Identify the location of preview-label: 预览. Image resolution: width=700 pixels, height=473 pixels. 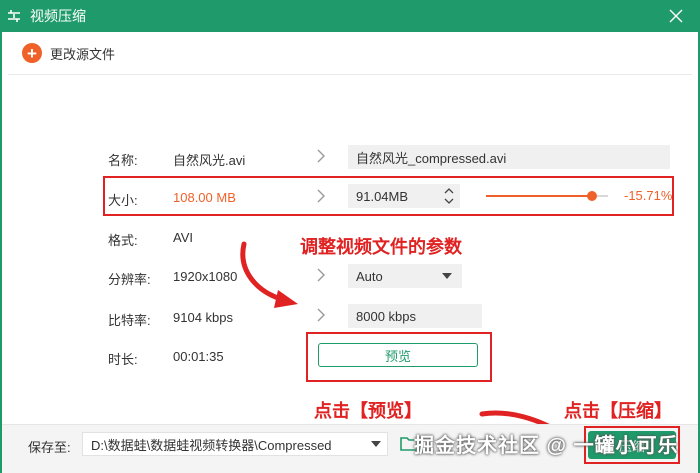
(397, 356).